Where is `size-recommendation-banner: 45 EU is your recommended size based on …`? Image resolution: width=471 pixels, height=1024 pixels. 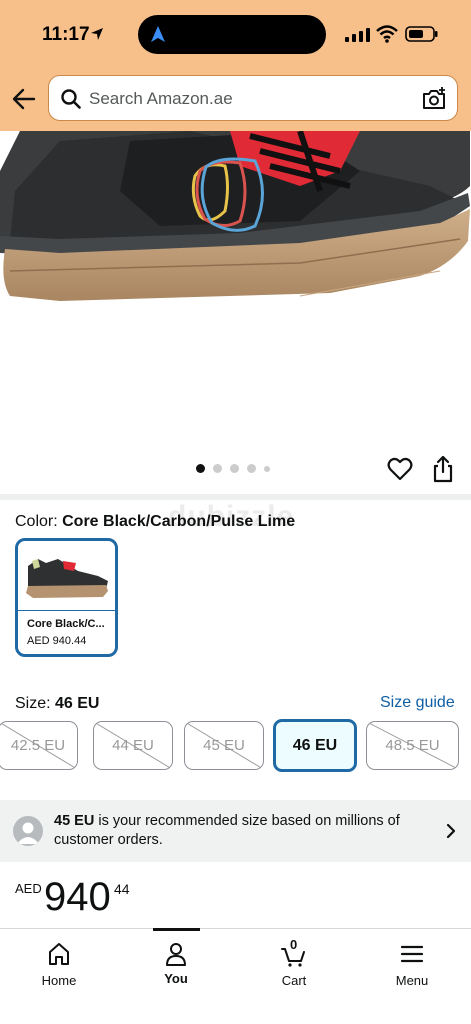
size-recommendation-banner: 45 EU is your recommended size based on … is located at coordinates (235, 831).